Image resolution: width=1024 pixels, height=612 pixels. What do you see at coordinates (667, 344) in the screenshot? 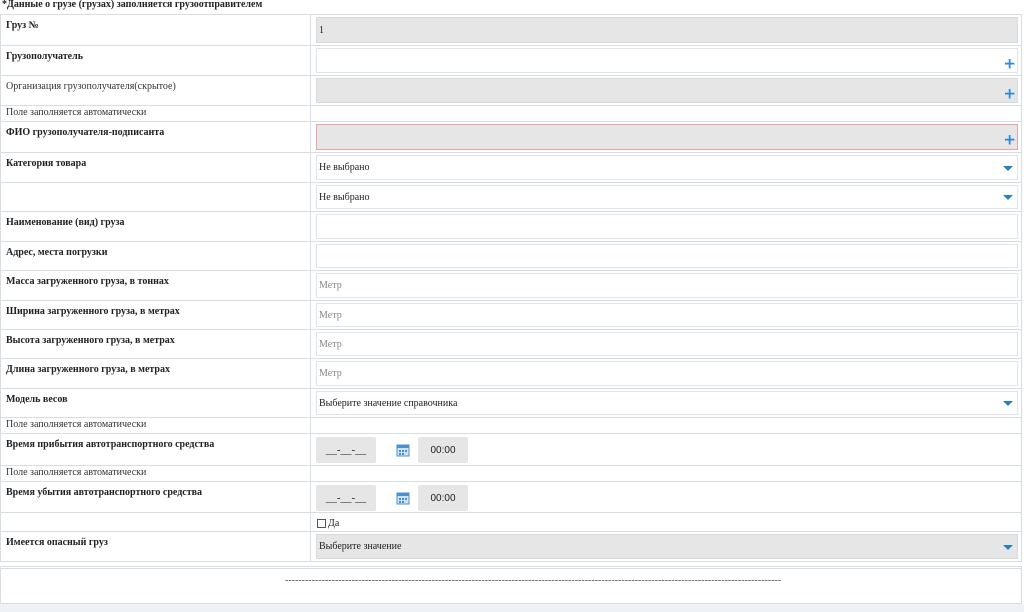
I see `height-input: Метр` at bounding box center [667, 344].